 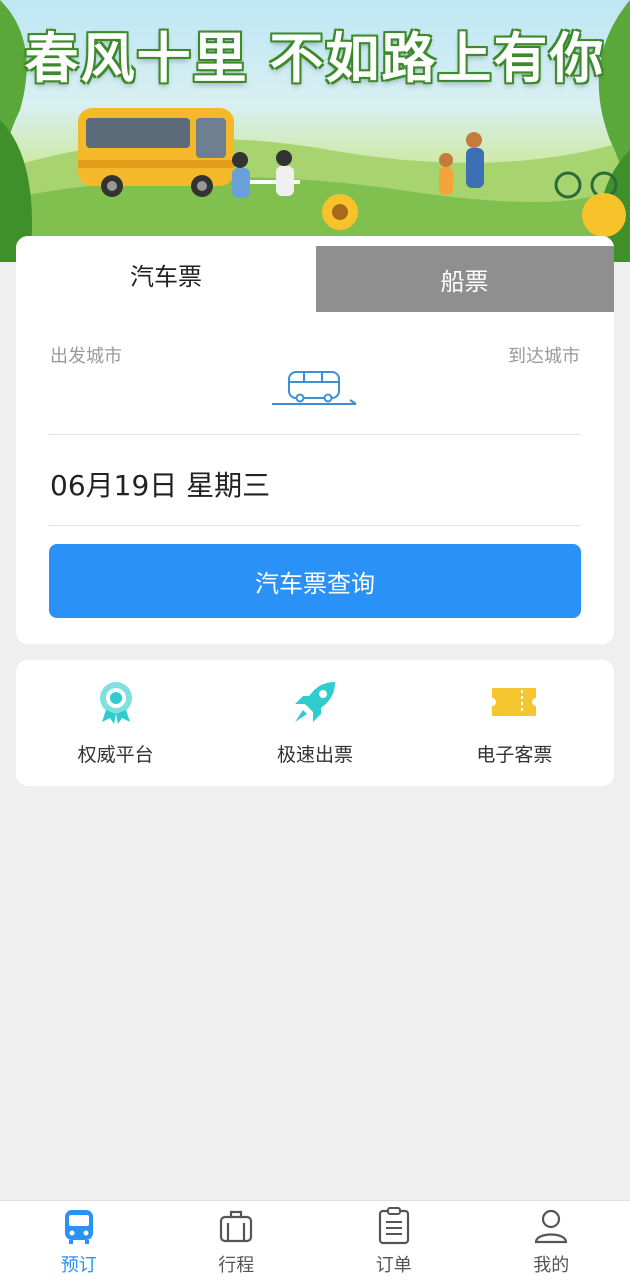 What do you see at coordinates (544, 355) in the screenshot?
I see `arrival-city-field: 到达城市` at bounding box center [544, 355].